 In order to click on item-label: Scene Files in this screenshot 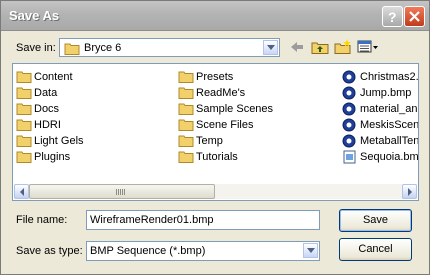, I will do `click(225, 125)`.